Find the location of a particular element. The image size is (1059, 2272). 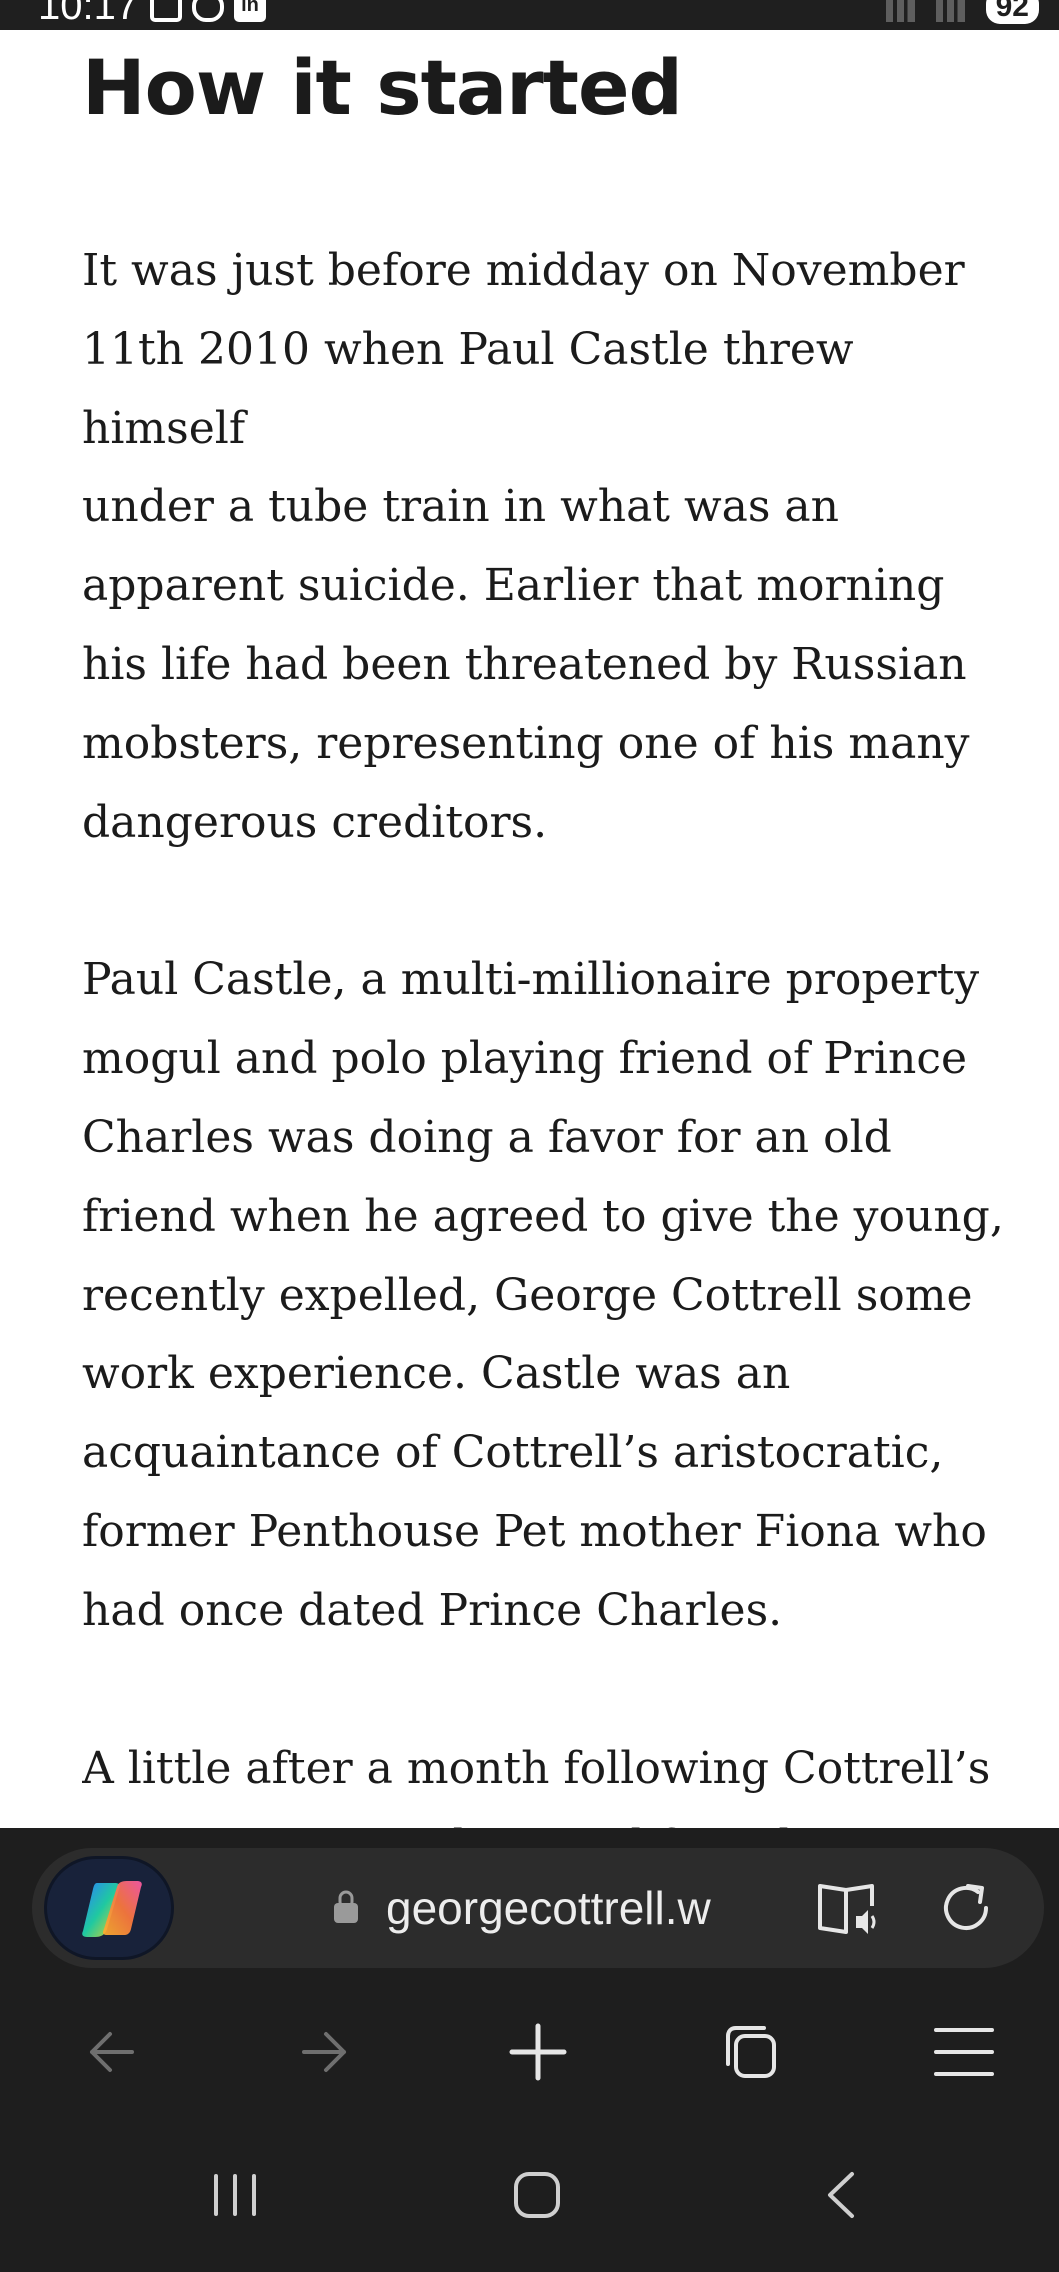

back-arrow-icon is located at coordinates (112, 2052).